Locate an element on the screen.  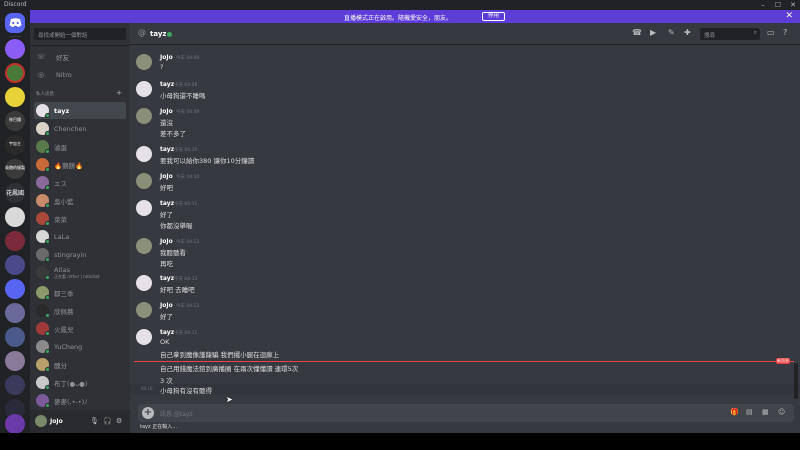
dm-item-name: 醜分 is located at coordinates (60, 365).